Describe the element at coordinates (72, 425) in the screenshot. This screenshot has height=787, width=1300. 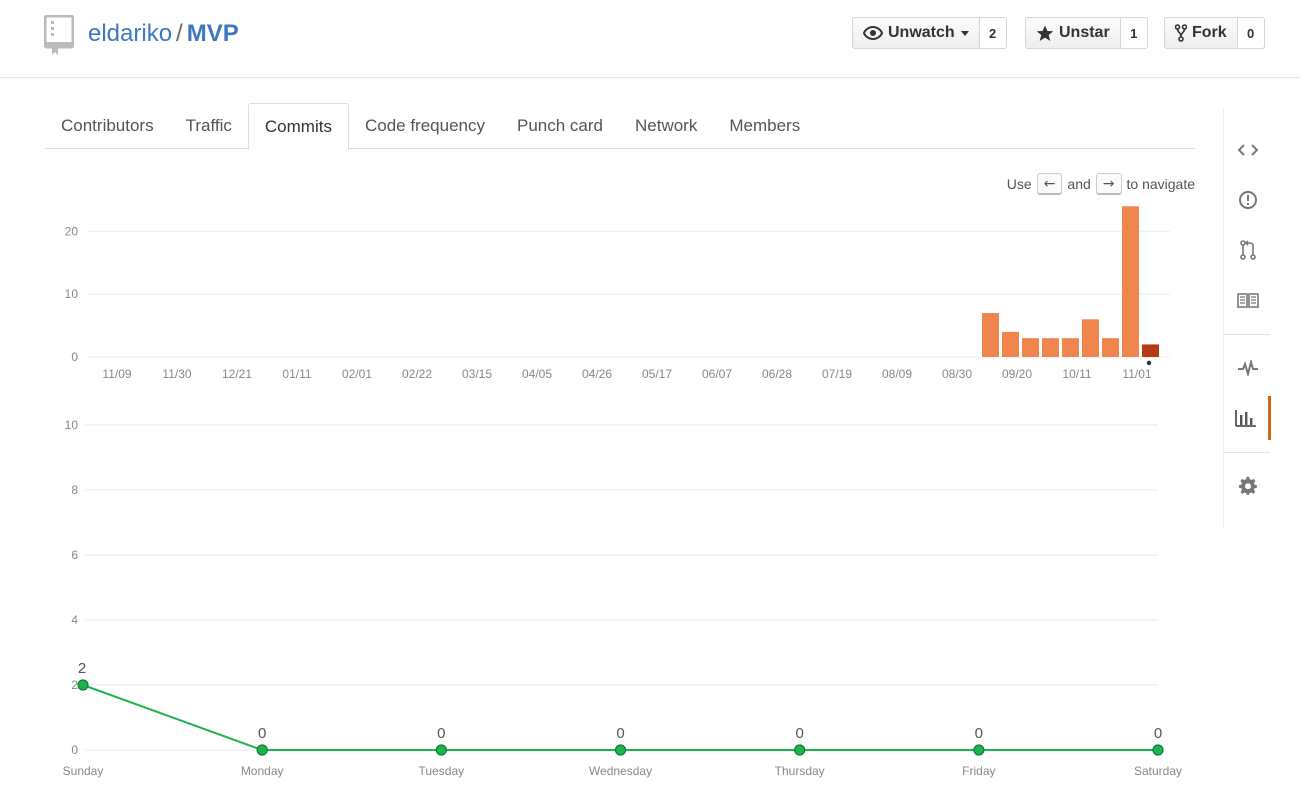
I see `line-chart-y-tick-label: 10` at that location.